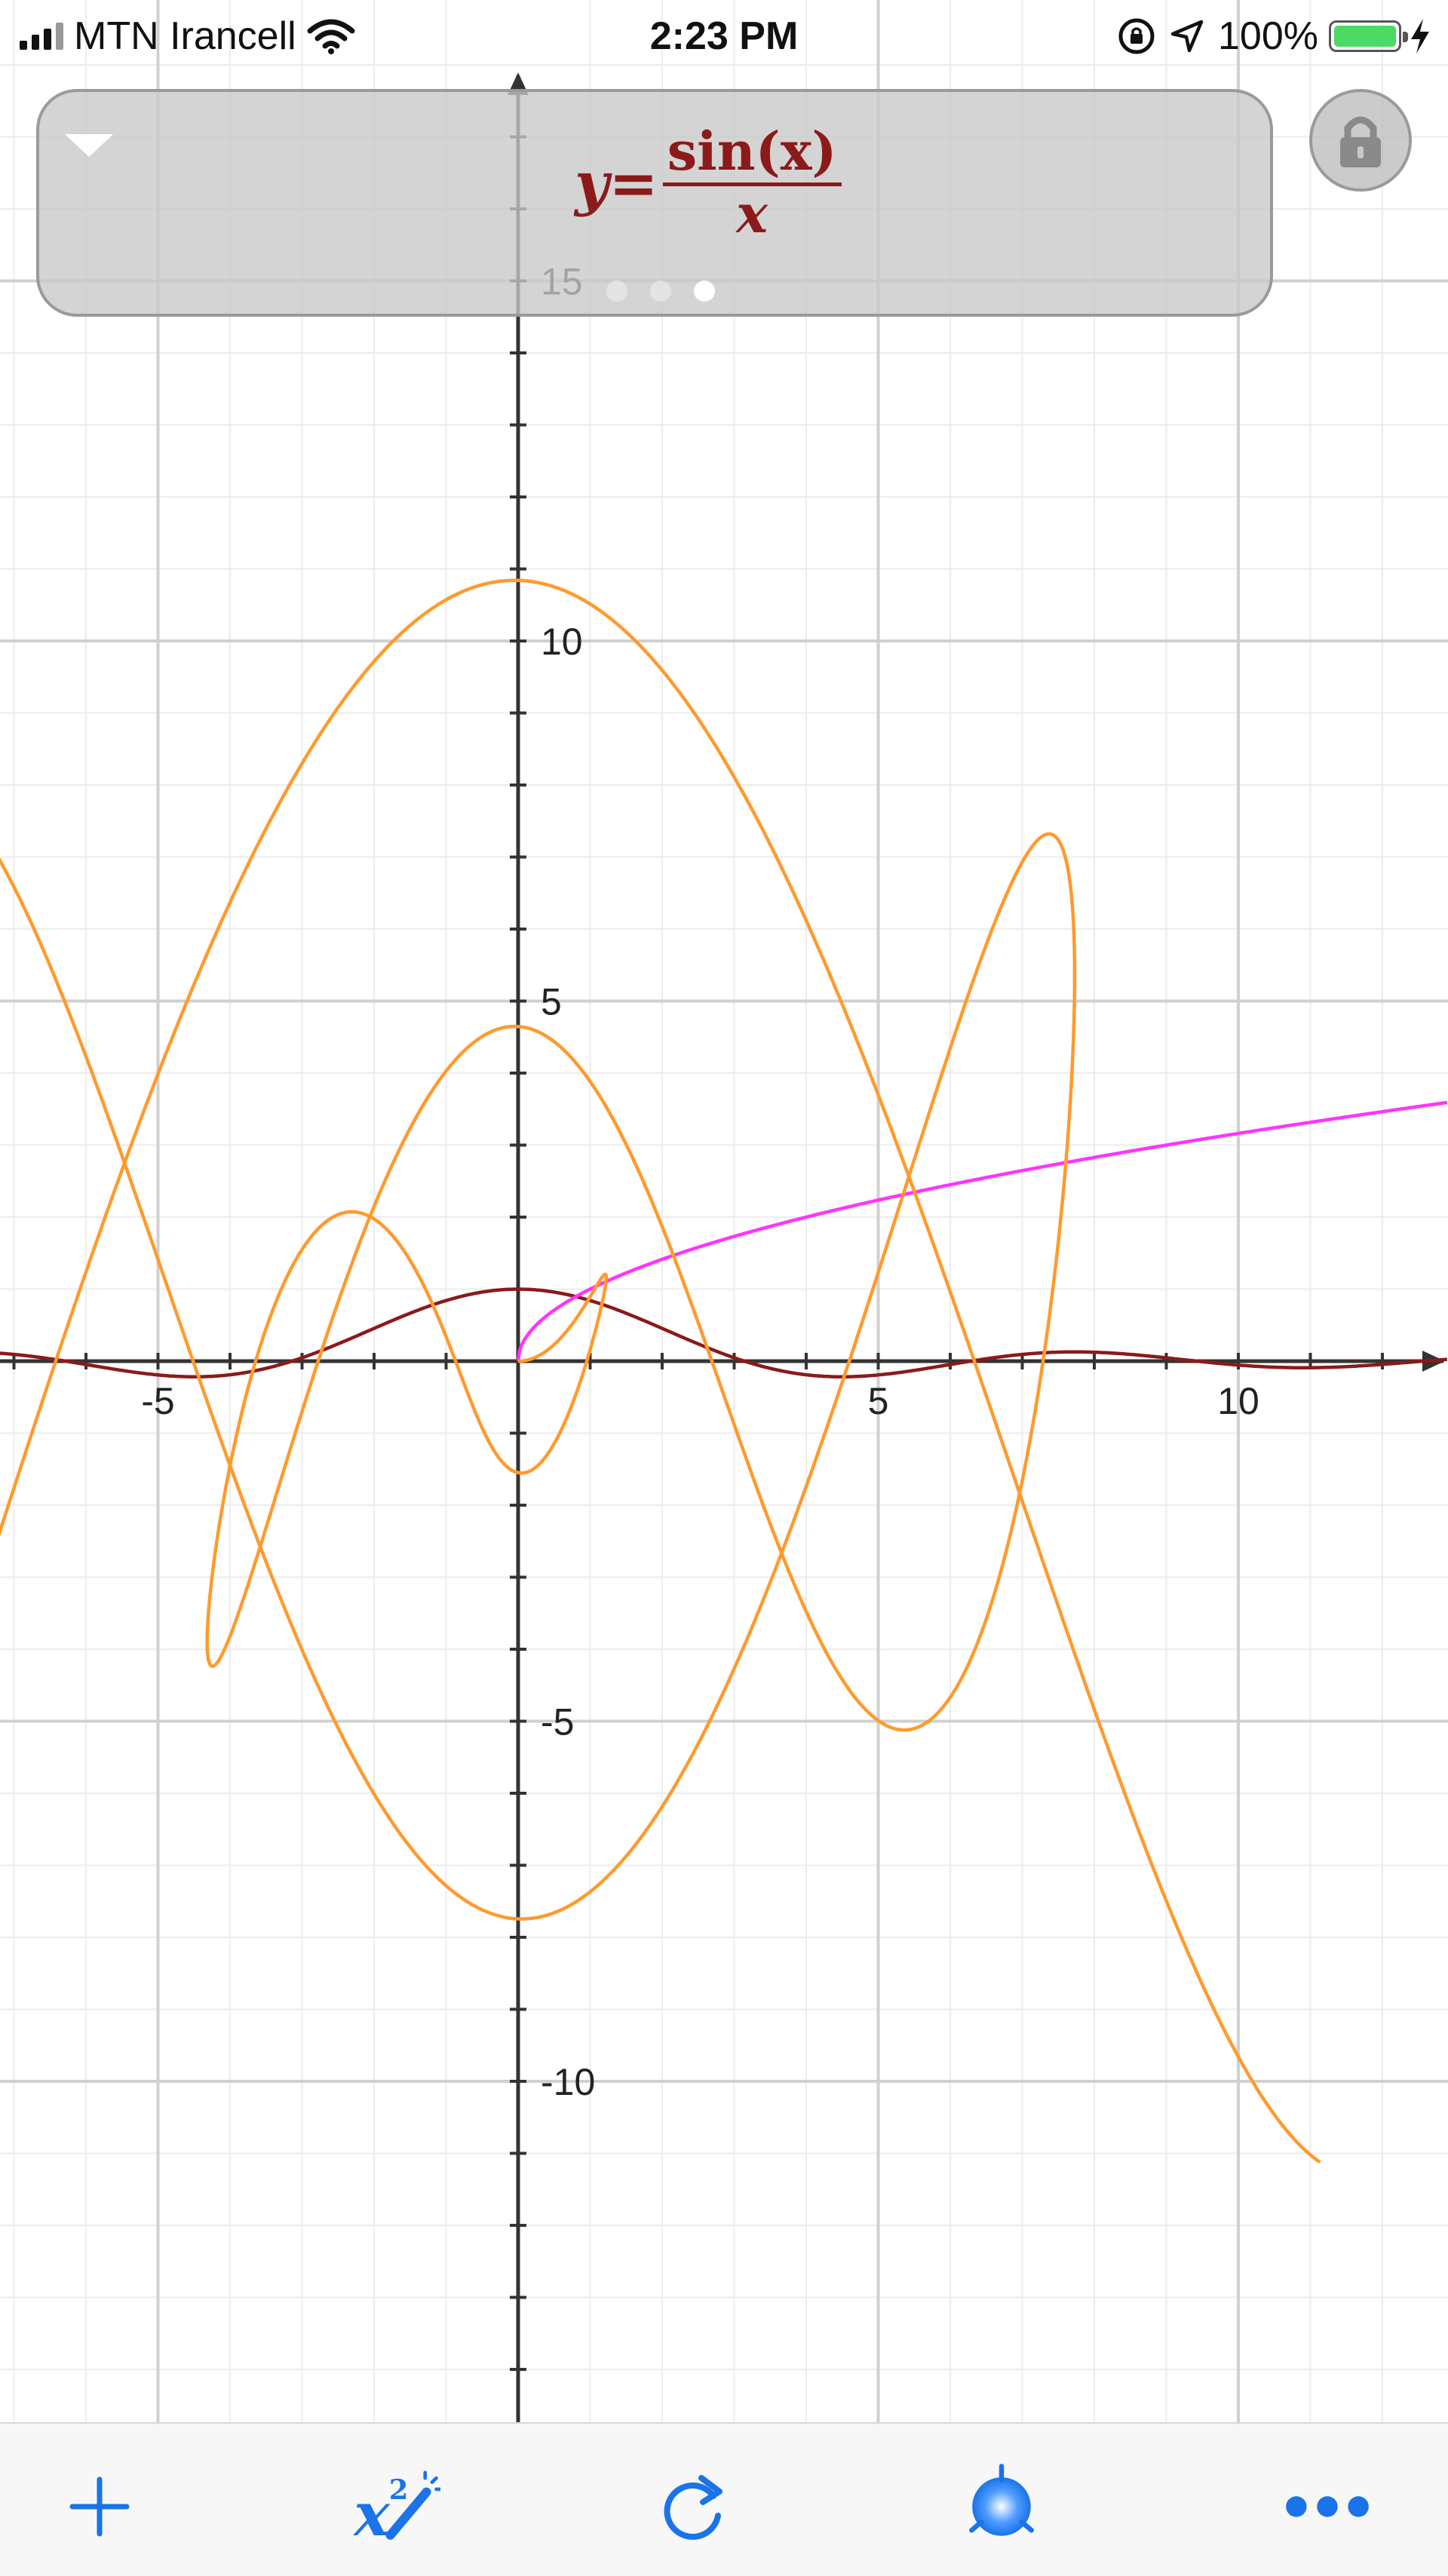 Image resolution: width=1448 pixels, height=2576 pixels. What do you see at coordinates (724, 1332) in the screenshot?
I see `sinc-curve` at bounding box center [724, 1332].